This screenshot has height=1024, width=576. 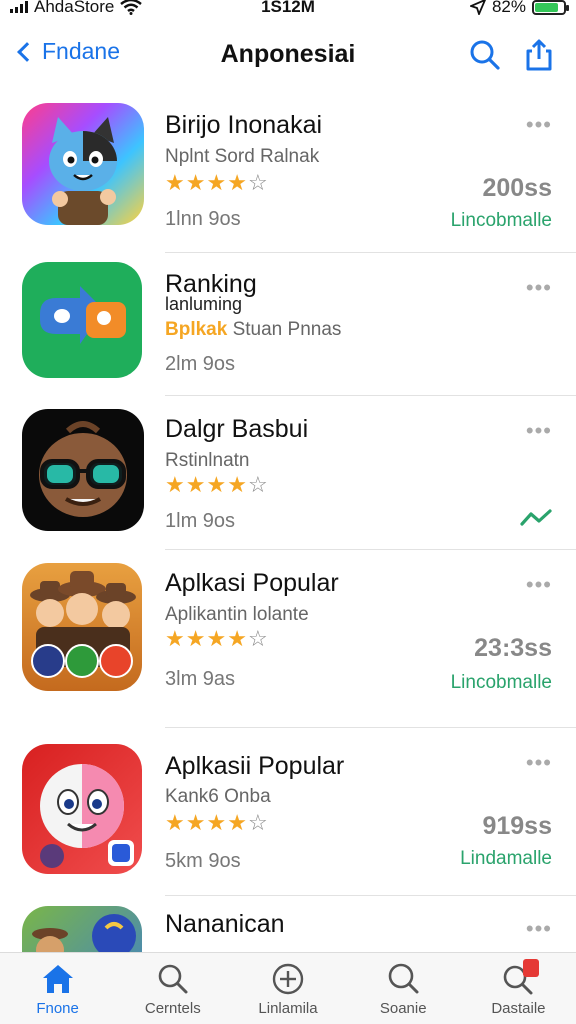 I want to click on location-icon, so click(x=477, y=7).